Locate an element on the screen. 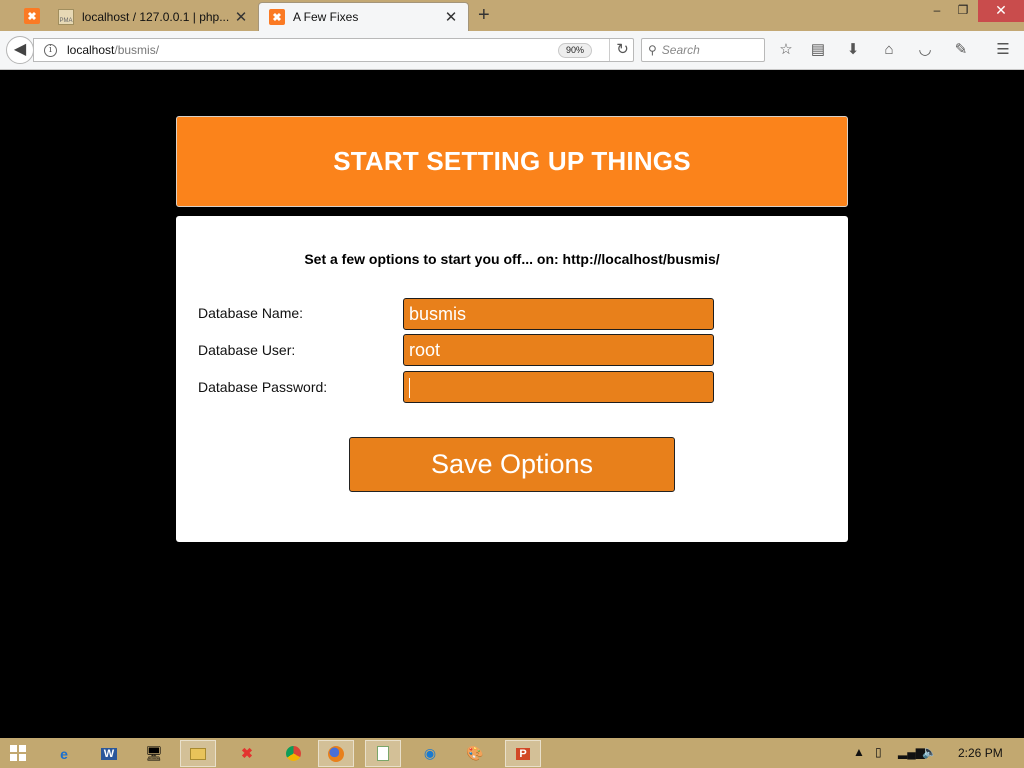 Image resolution: width=1024 pixels, height=768 pixels. windows-taskbar: e W 🖥 ✖ ◉ 🎨 P ▲ ▯ ▂▄▆ 🔈 2:26 PM is located at coordinates (512, 753).